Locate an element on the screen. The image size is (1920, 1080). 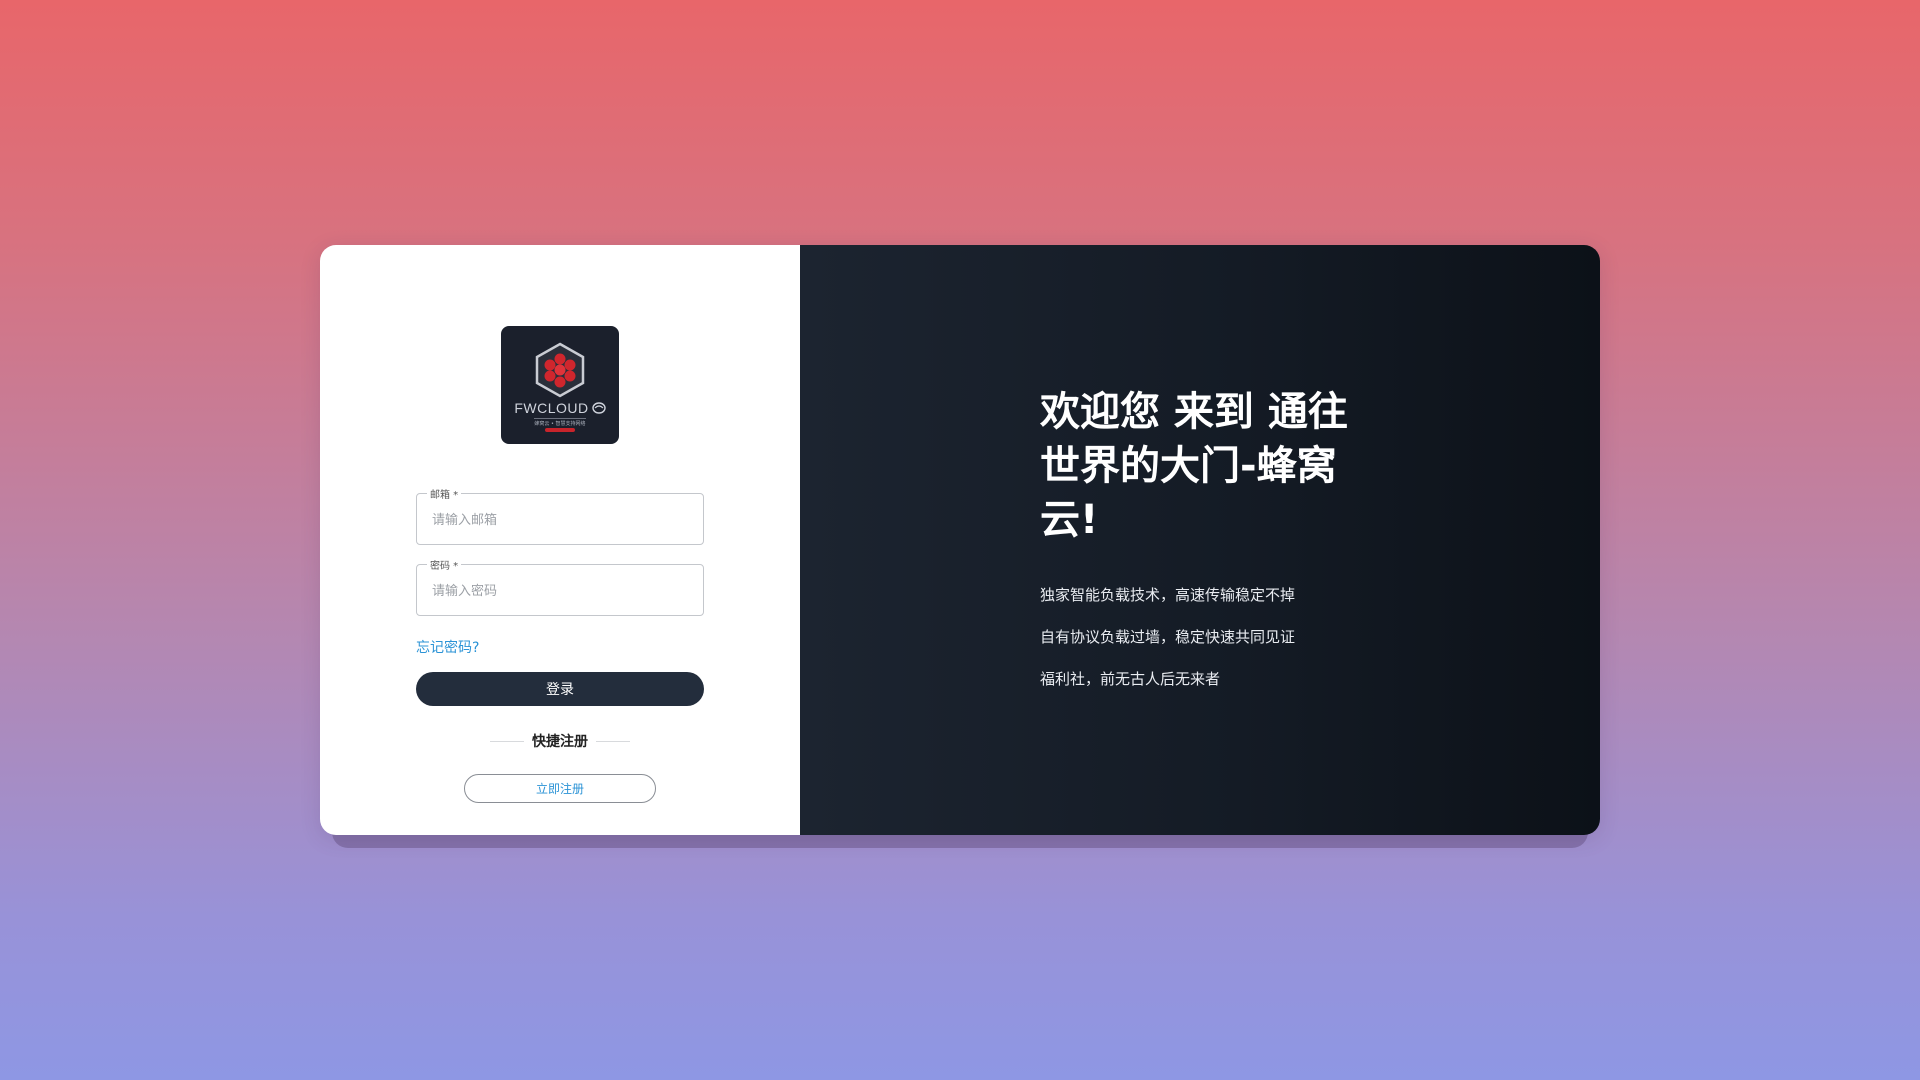
brand-swoosh is located at coordinates (560, 430).